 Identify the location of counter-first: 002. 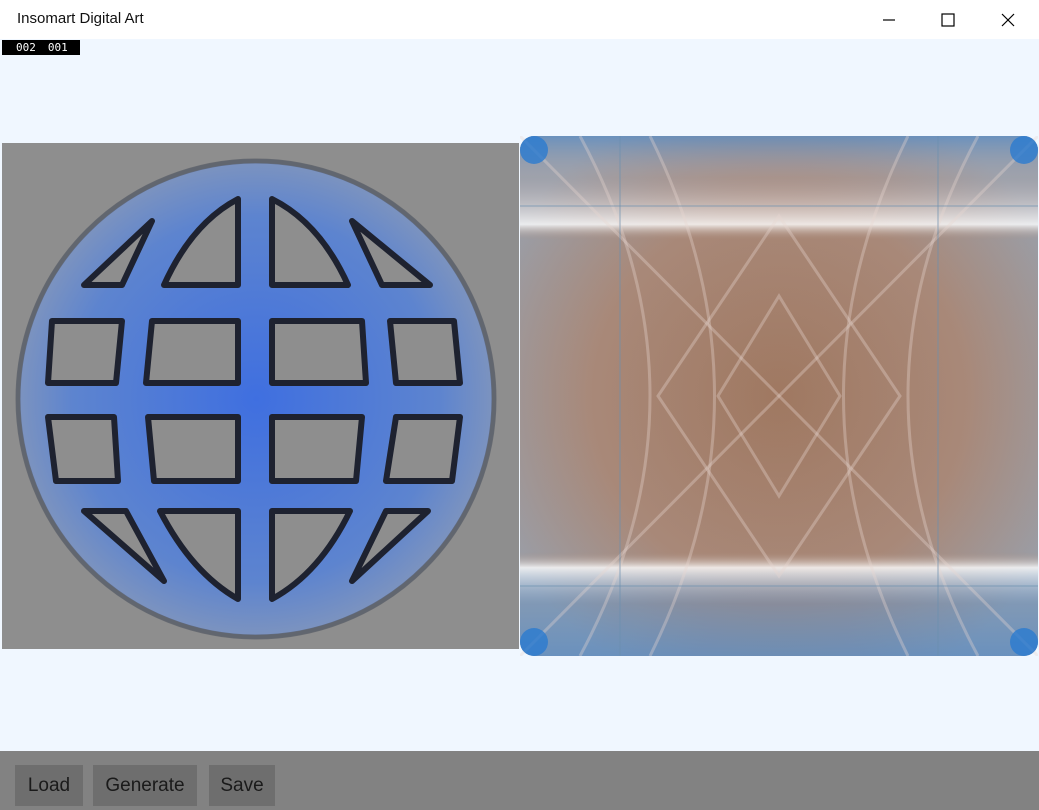
(26, 47).